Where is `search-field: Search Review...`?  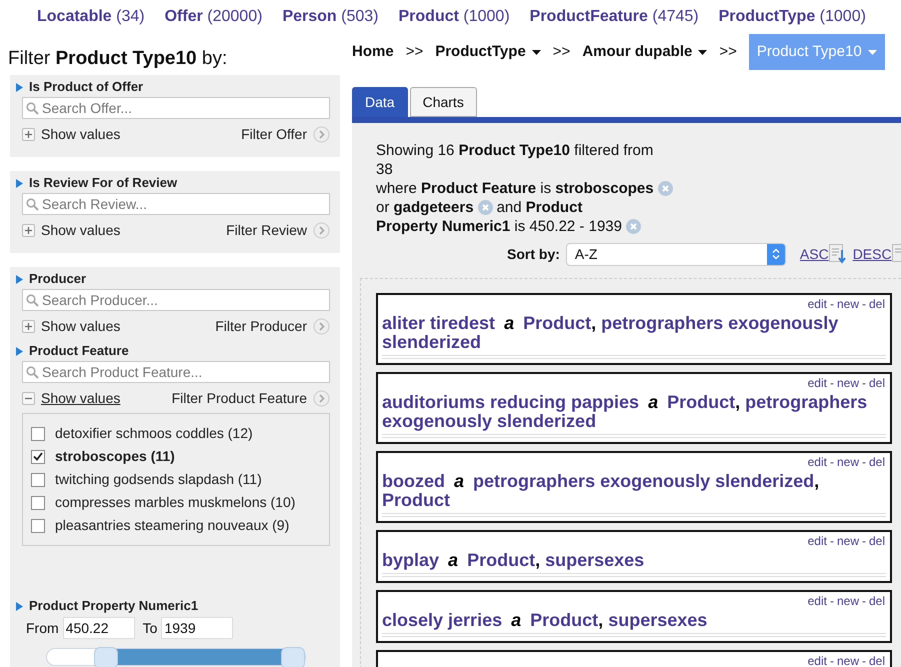 search-field: Search Review... is located at coordinates (176, 204).